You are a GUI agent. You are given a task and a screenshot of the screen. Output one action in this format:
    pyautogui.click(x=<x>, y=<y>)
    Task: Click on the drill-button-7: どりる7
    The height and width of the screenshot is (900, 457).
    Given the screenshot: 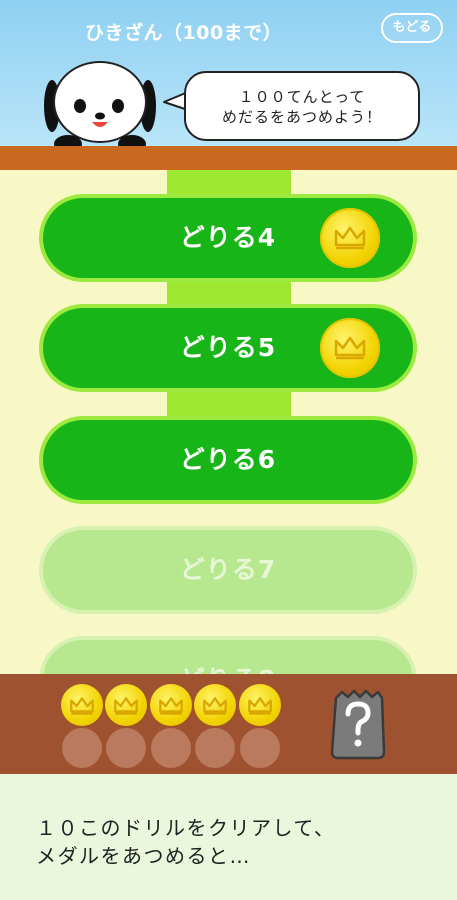 What is the action you would take?
    pyautogui.click(x=228, y=570)
    